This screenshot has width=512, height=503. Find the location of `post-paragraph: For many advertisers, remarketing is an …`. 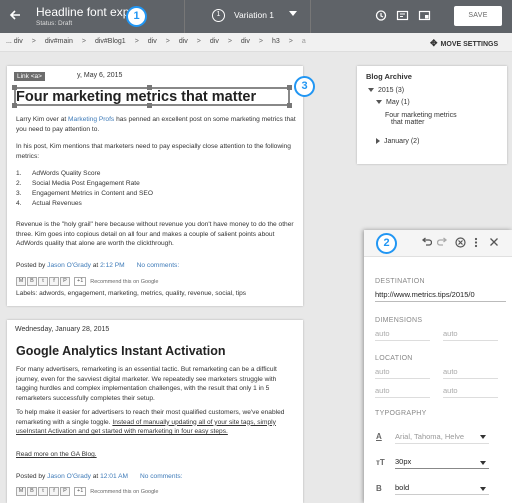

post-paragraph: For many advertisers, remarketing is an … is located at coordinates (146, 384).